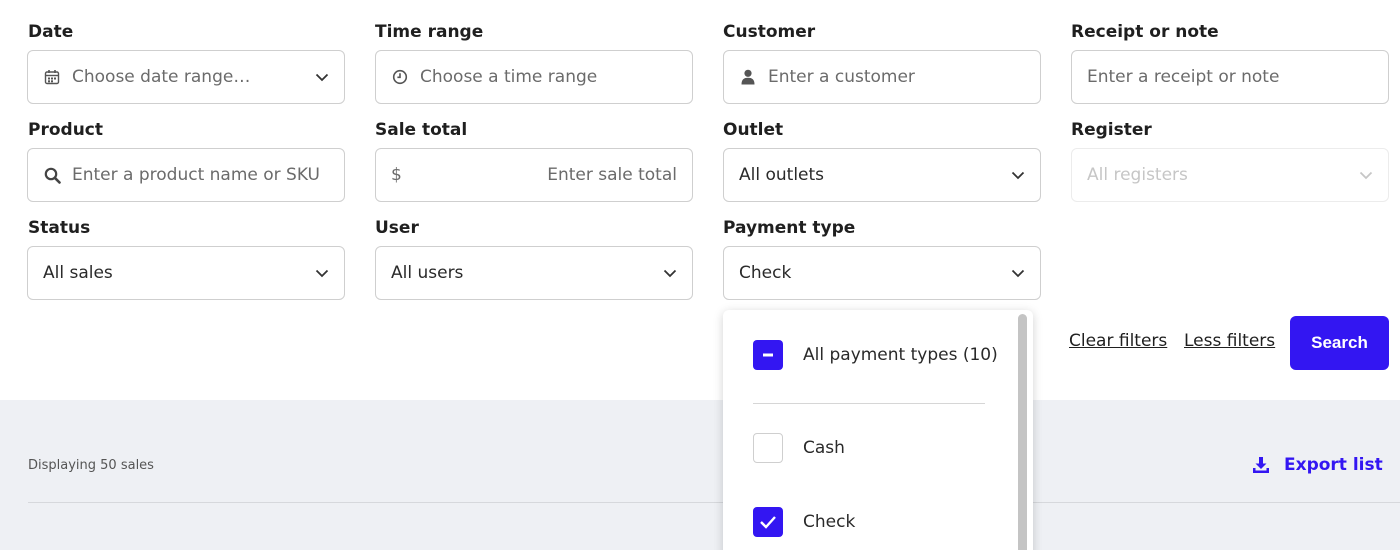  Describe the element at coordinates (829, 522) in the screenshot. I see `option-label: Check` at that location.